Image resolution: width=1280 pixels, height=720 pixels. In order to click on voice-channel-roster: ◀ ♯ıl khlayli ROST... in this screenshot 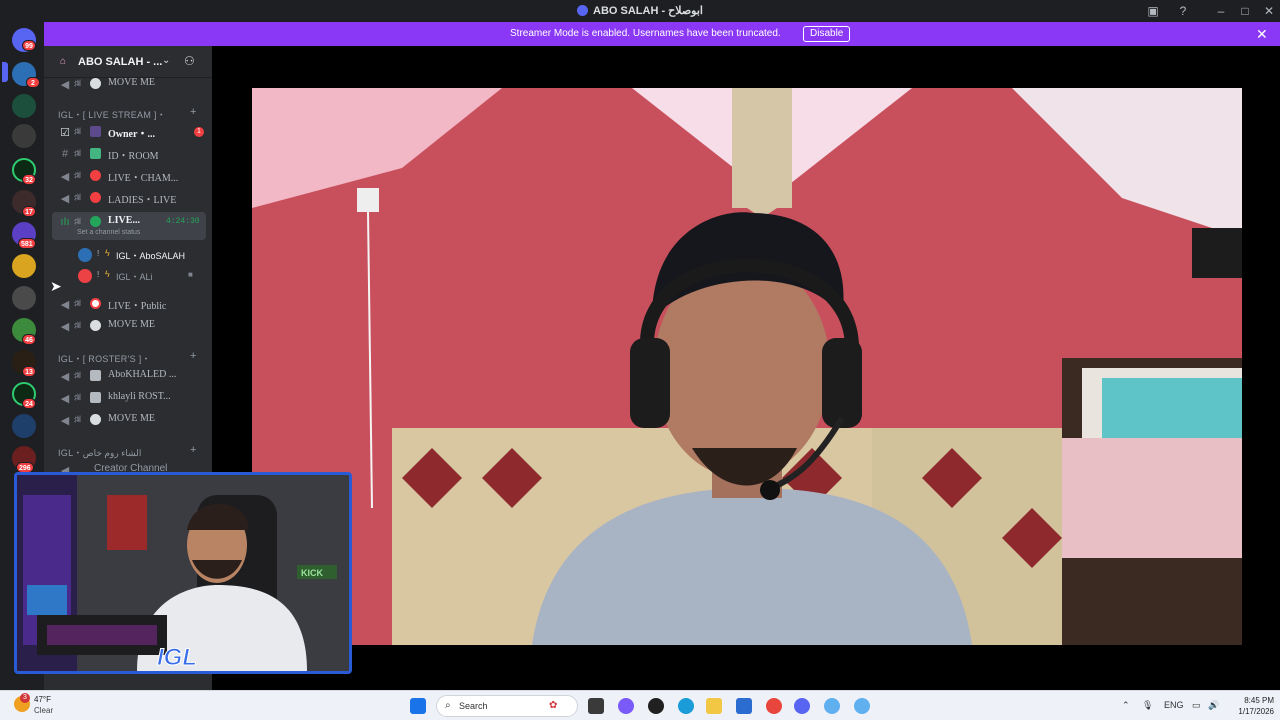, I will do `click(129, 398)`.